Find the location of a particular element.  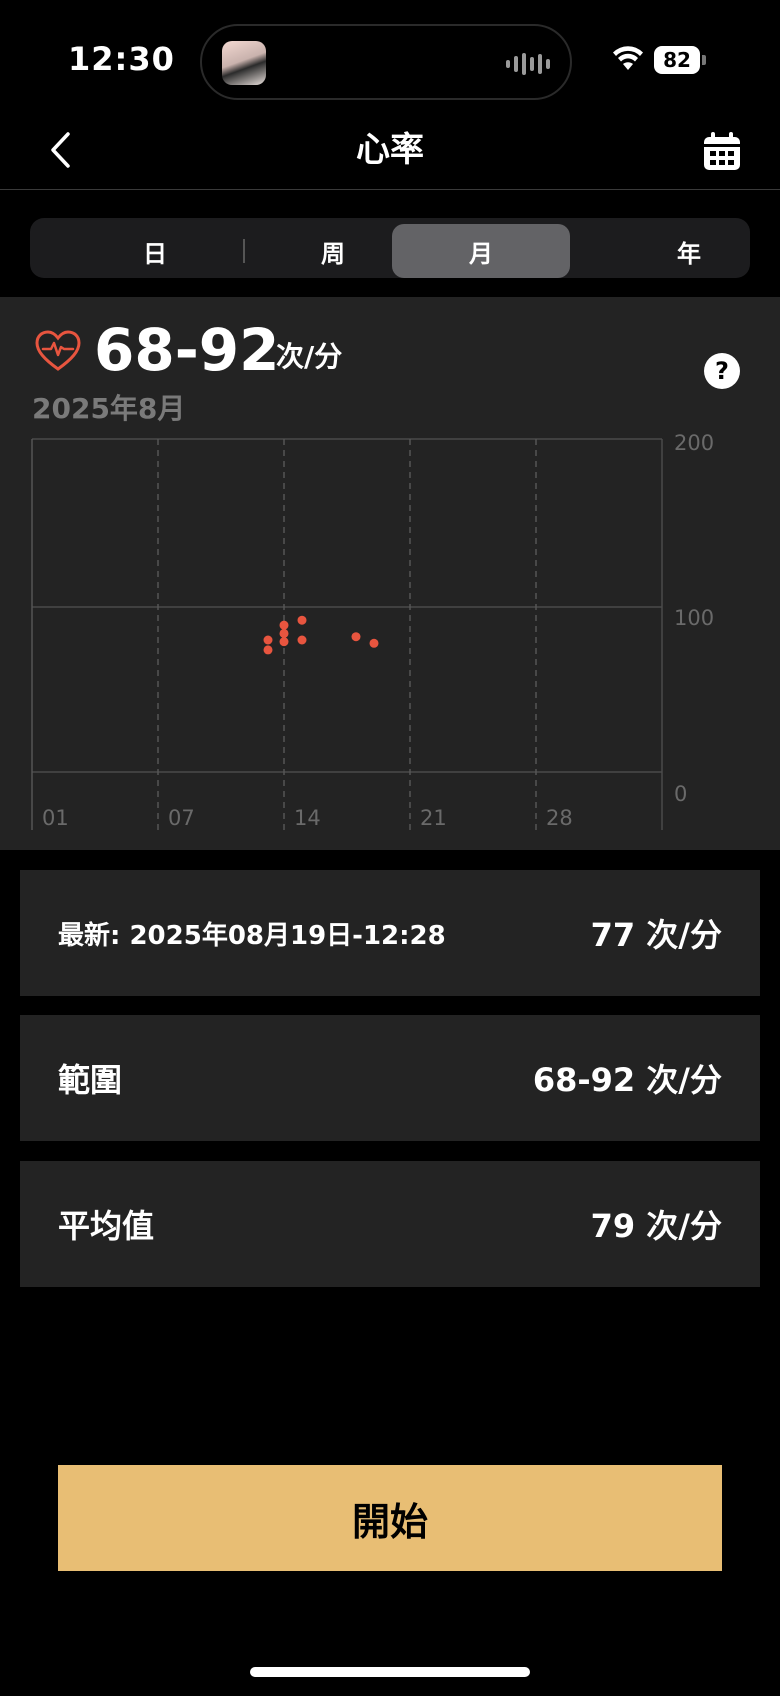

heart-rate-icon is located at coordinates (58, 350).